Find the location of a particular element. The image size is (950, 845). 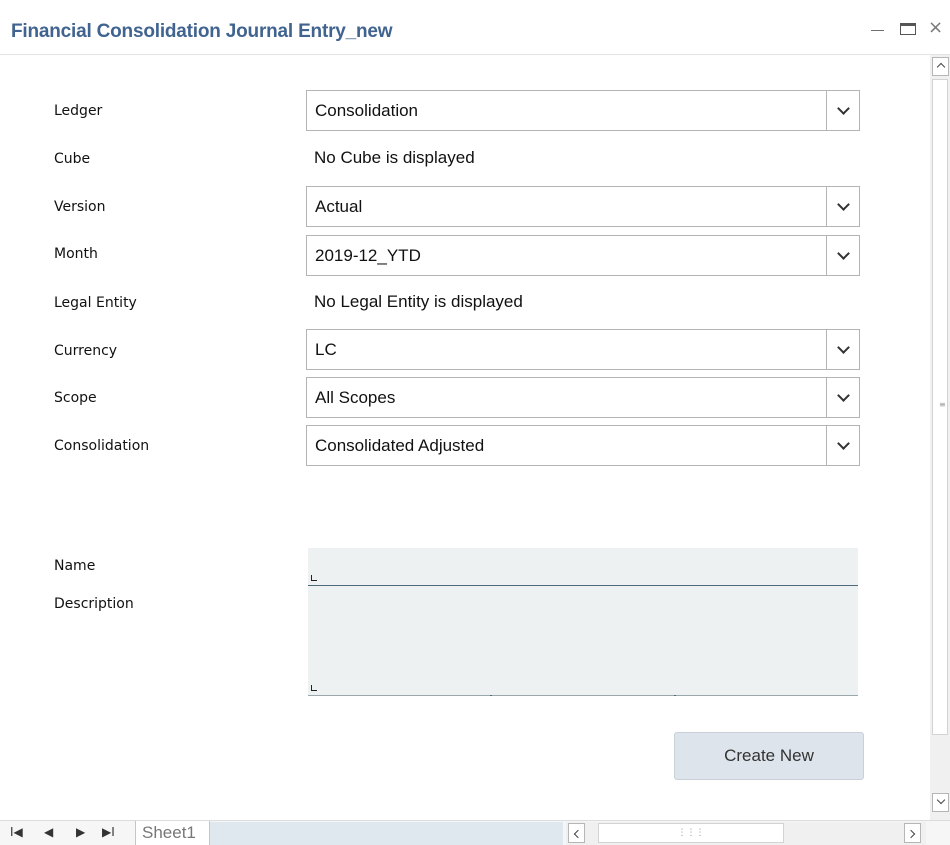

horizontal-scroll-thumb: ⋮⋮⋮ is located at coordinates (691, 833).